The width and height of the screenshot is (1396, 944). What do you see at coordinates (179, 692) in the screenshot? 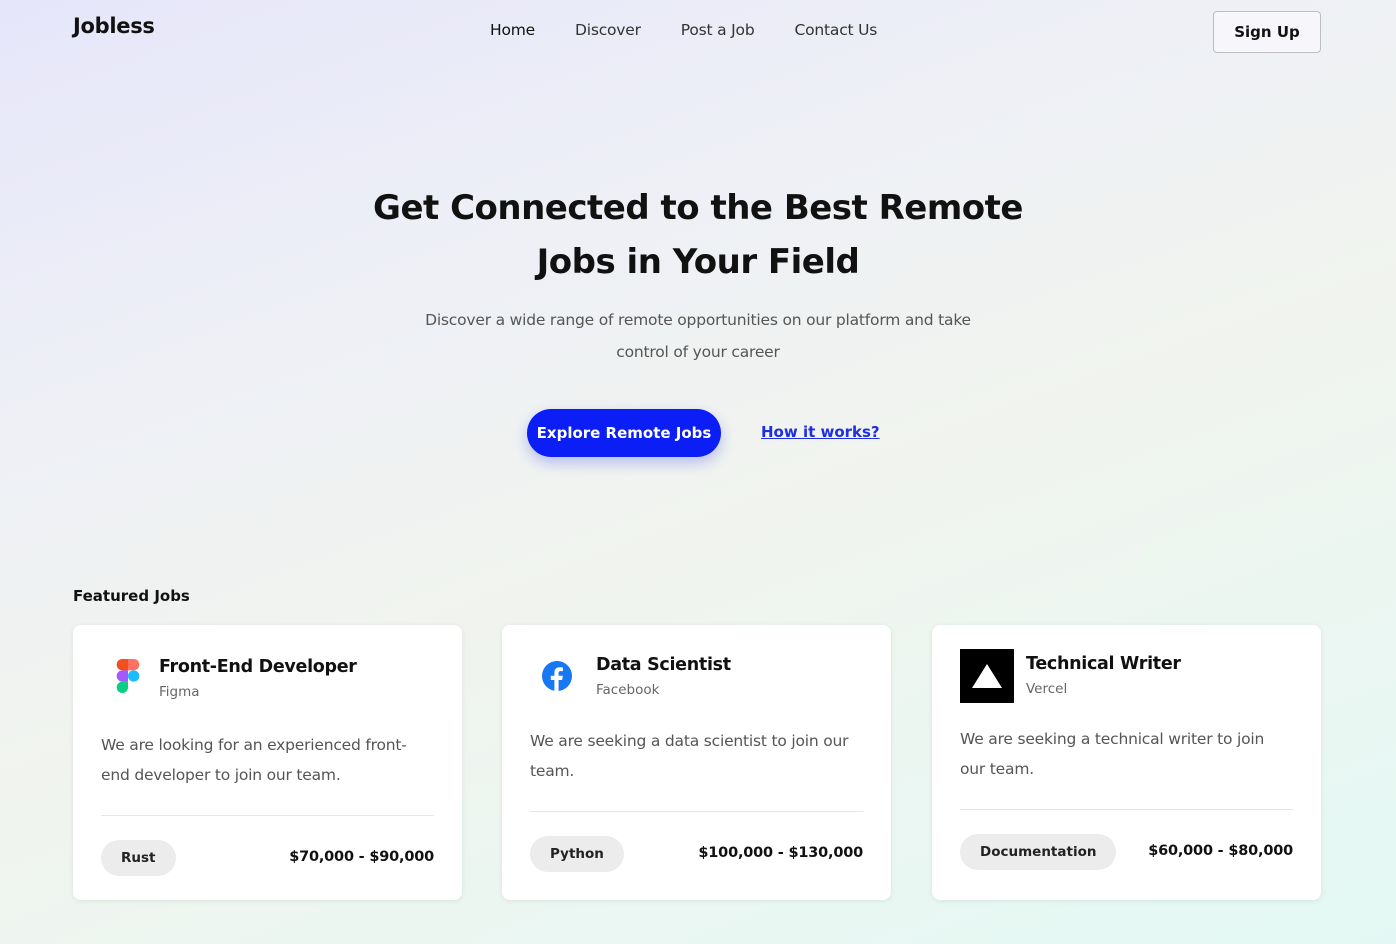
I see `company-name: Figma` at bounding box center [179, 692].